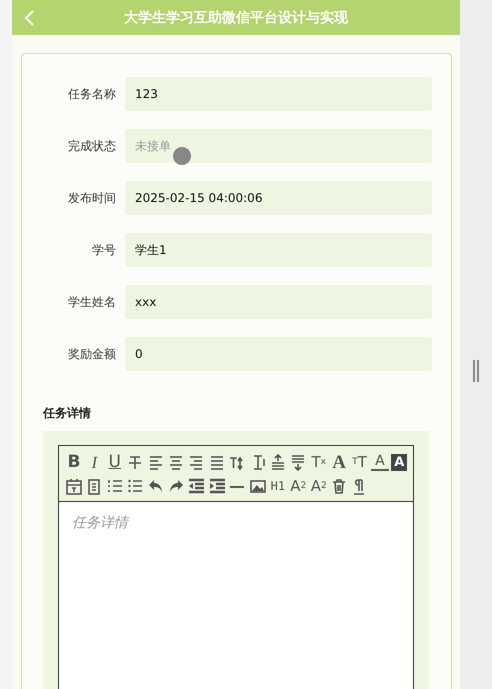 Image resolution: width=492 pixels, height=689 pixels. Describe the element at coordinates (91, 354) in the screenshot. I see `field-label: 奖励金额` at that location.